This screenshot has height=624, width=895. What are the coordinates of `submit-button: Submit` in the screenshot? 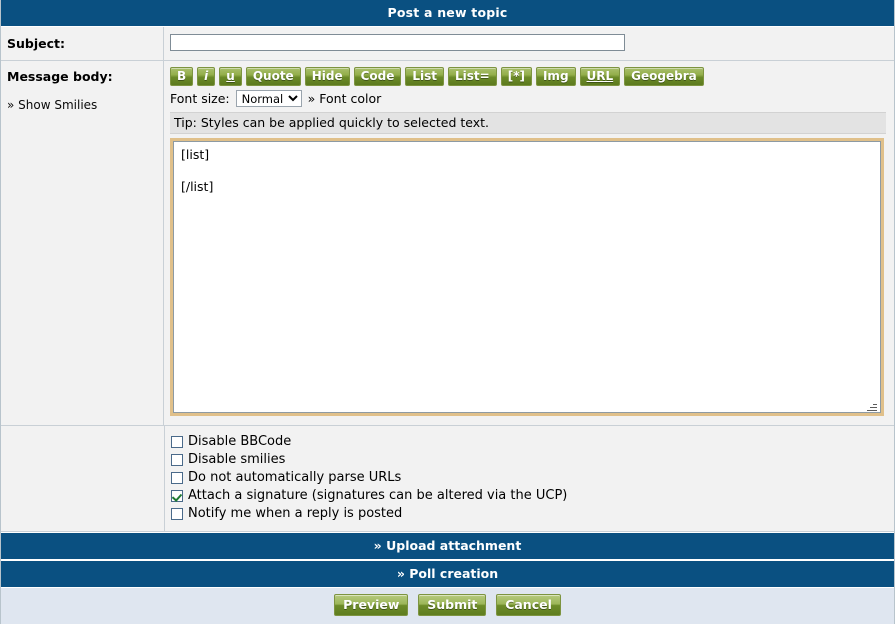 It's located at (452, 605).